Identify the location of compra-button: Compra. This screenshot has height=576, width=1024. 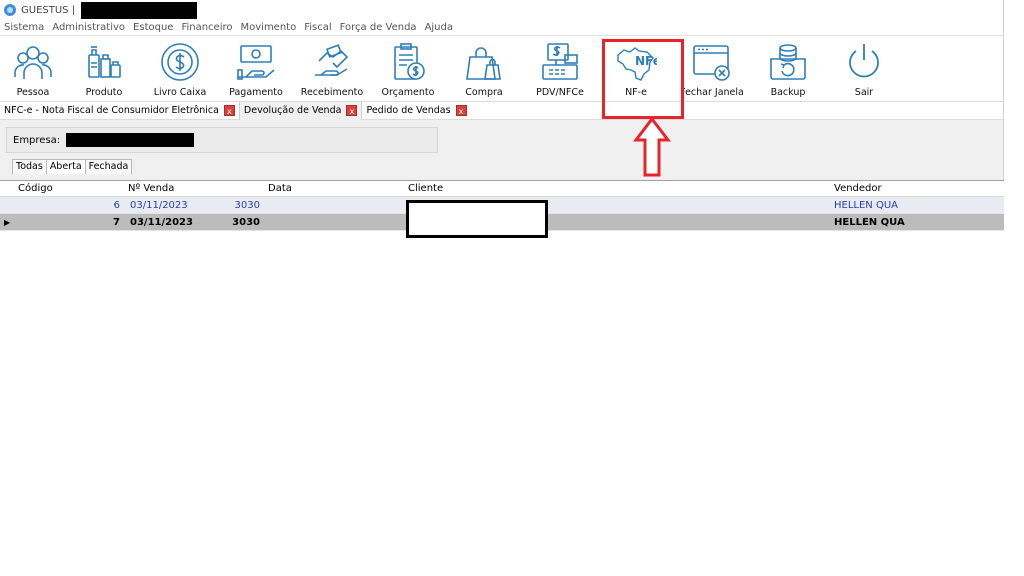
(484, 69).